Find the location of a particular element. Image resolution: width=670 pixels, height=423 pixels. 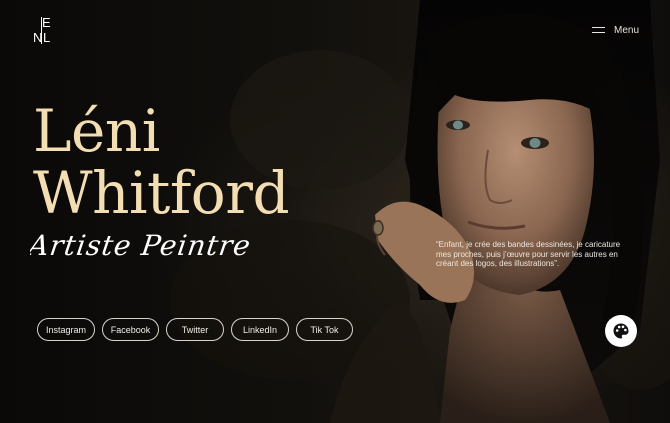

hamburger-icon is located at coordinates (598, 30).